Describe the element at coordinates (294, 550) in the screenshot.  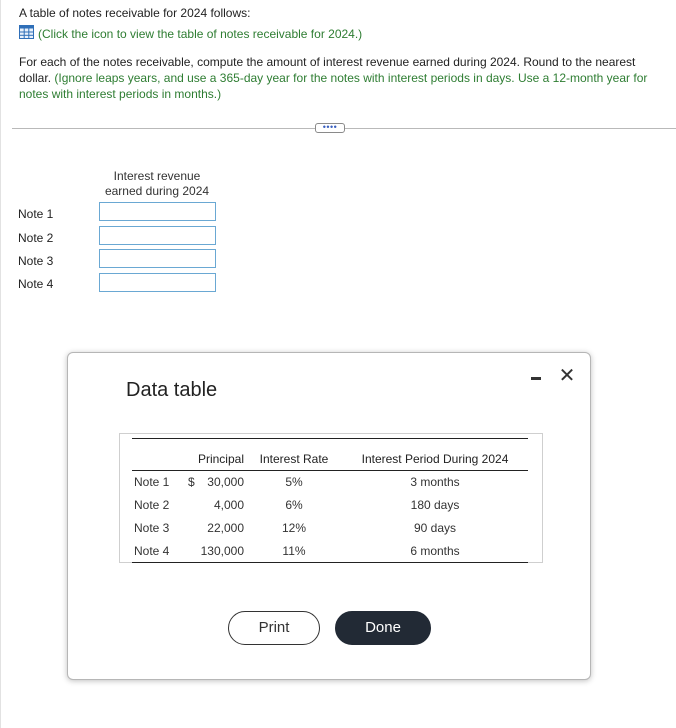
I see `row-interest-rate: 11%` at that location.